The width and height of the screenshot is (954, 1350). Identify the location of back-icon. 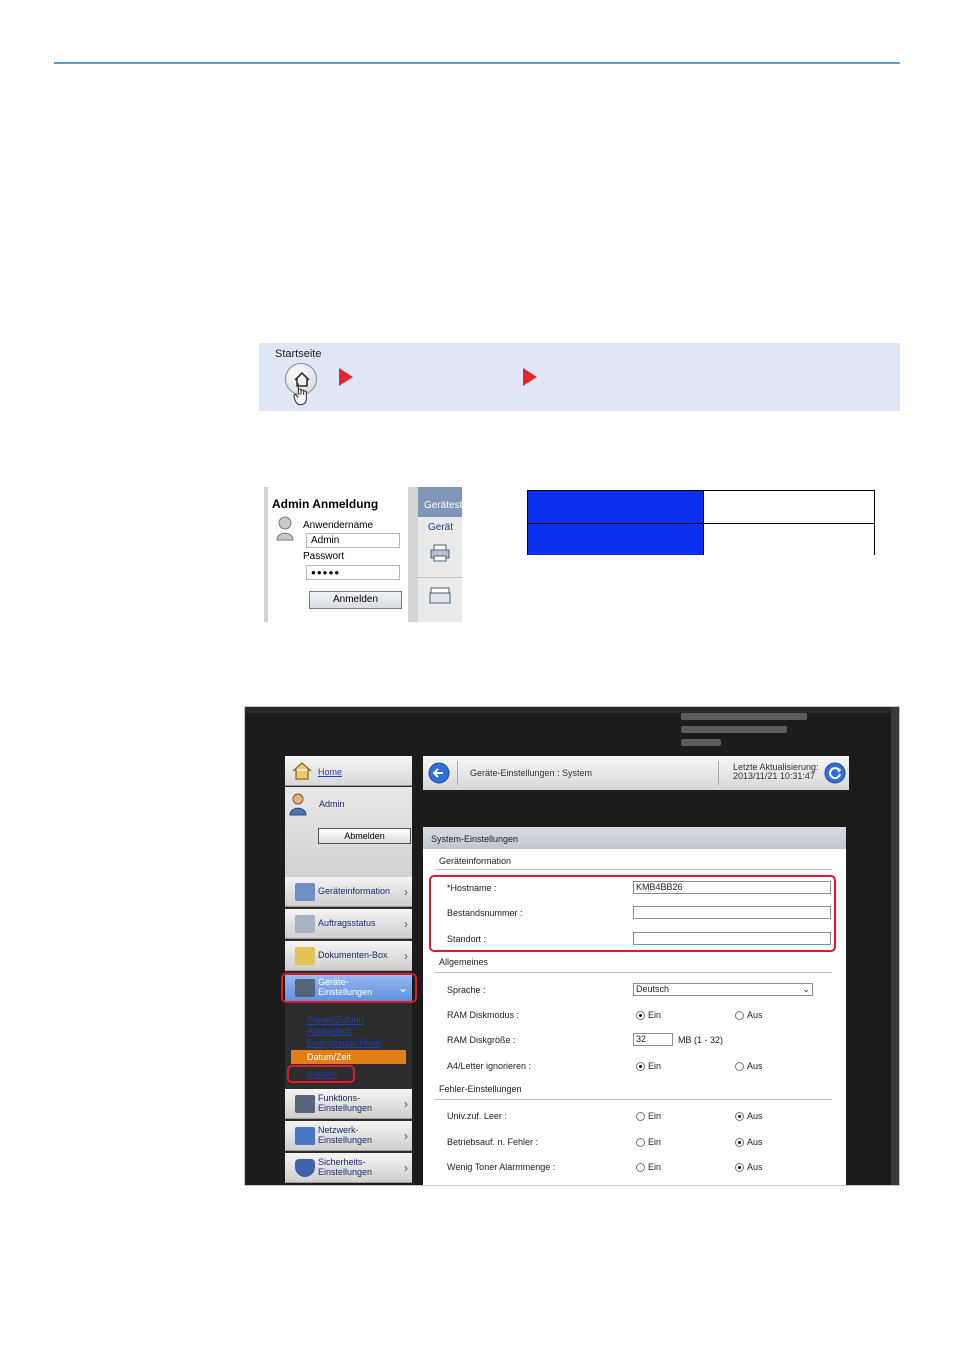
(439, 773).